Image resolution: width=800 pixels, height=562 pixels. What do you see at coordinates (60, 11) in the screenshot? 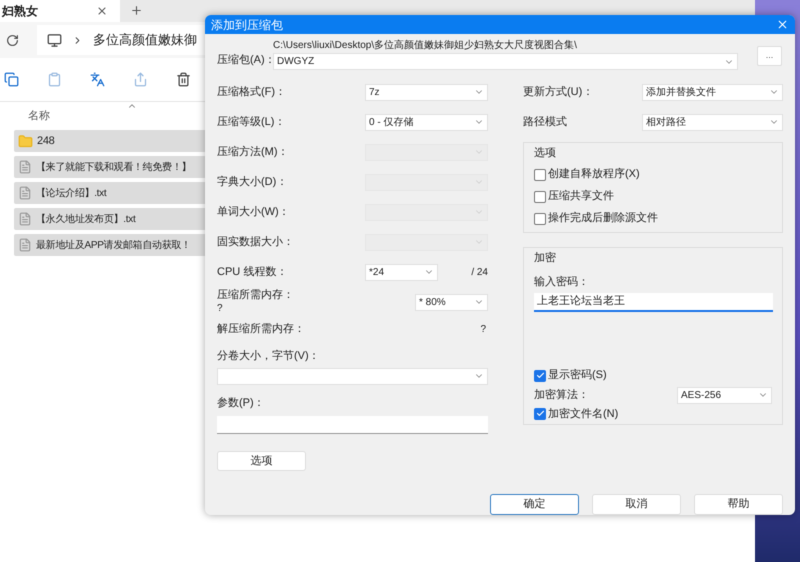
I see `browser-tab: 妇熟女` at bounding box center [60, 11].